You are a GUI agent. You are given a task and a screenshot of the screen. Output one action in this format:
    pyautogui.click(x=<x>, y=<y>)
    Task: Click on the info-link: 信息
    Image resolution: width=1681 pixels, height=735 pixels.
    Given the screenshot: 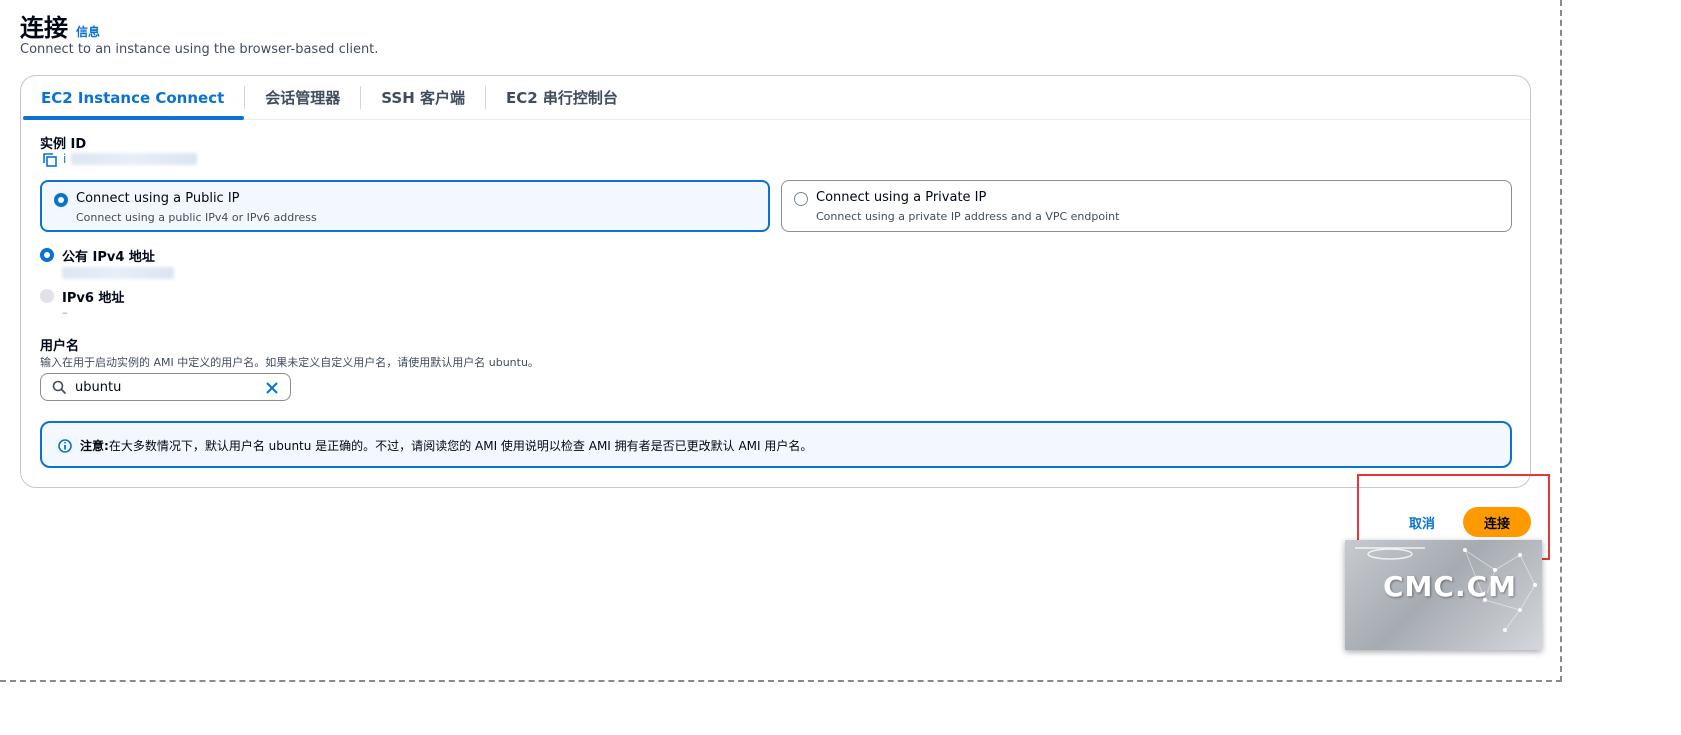 What is the action you would take?
    pyautogui.click(x=88, y=31)
    